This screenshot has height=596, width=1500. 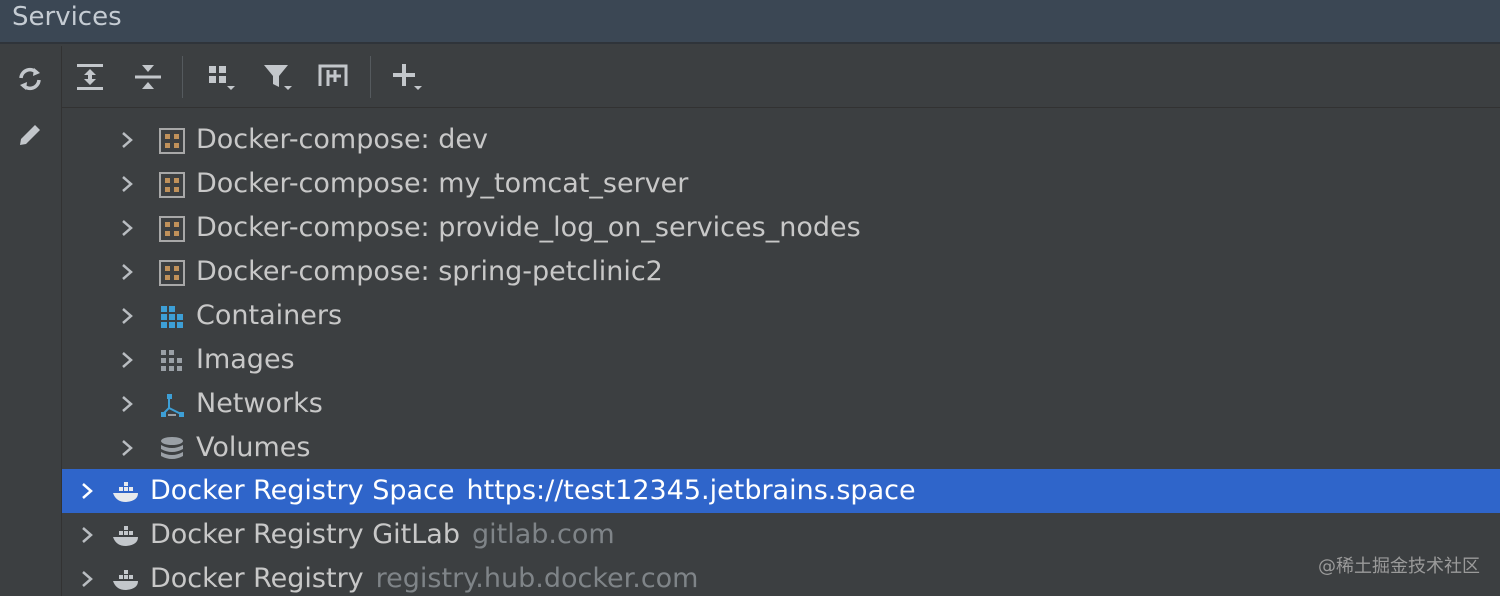 I want to click on containers-icon, so click(x=172, y=317).